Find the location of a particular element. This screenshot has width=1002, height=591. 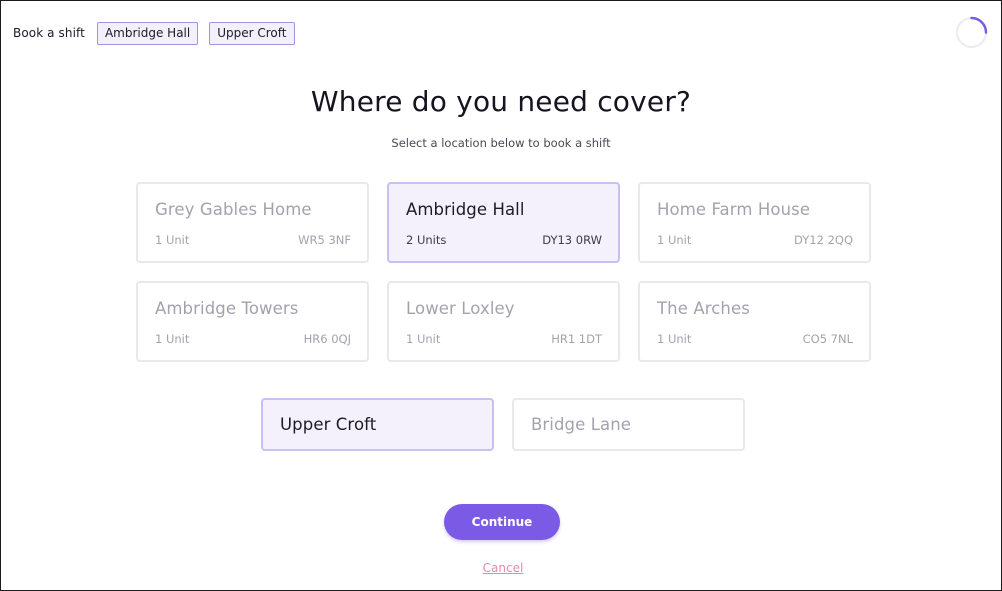

location-postcode: CO5 7NL is located at coordinates (827, 339).